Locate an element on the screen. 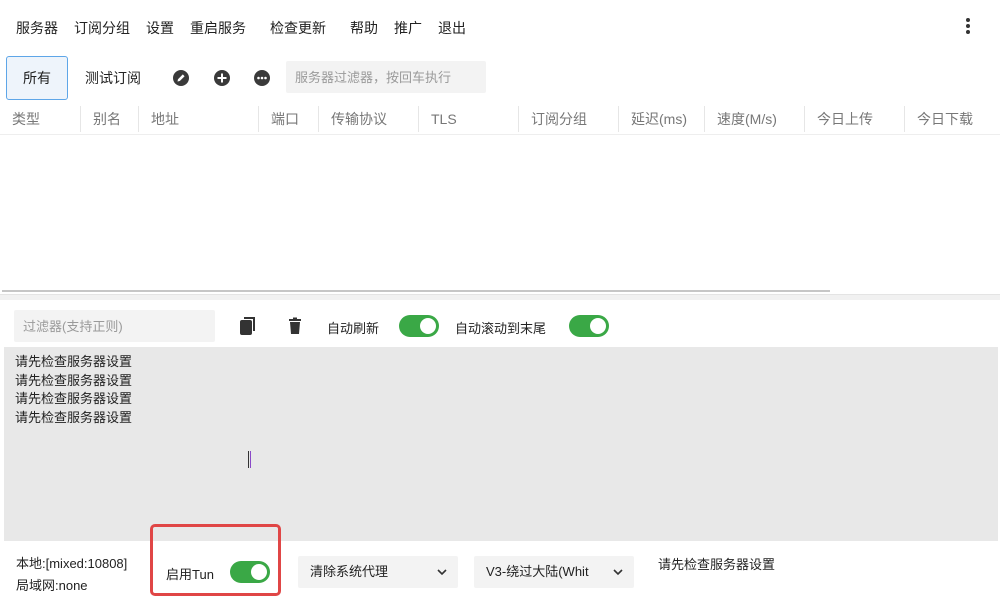 The width and height of the screenshot is (1000, 600). column-tls: TLS is located at coordinates (438, 119).